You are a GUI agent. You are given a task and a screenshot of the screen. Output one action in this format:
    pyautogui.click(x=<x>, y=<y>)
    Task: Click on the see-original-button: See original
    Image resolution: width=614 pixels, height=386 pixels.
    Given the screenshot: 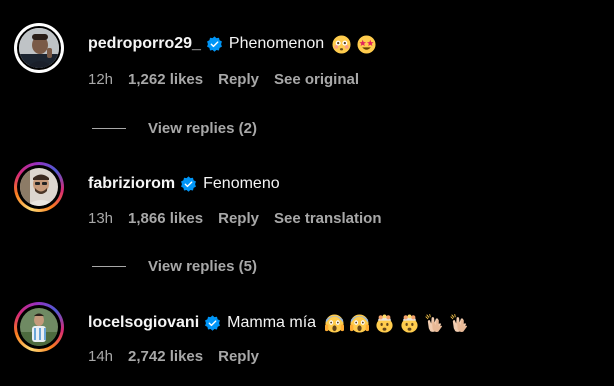 What is the action you would take?
    pyautogui.click(x=316, y=79)
    